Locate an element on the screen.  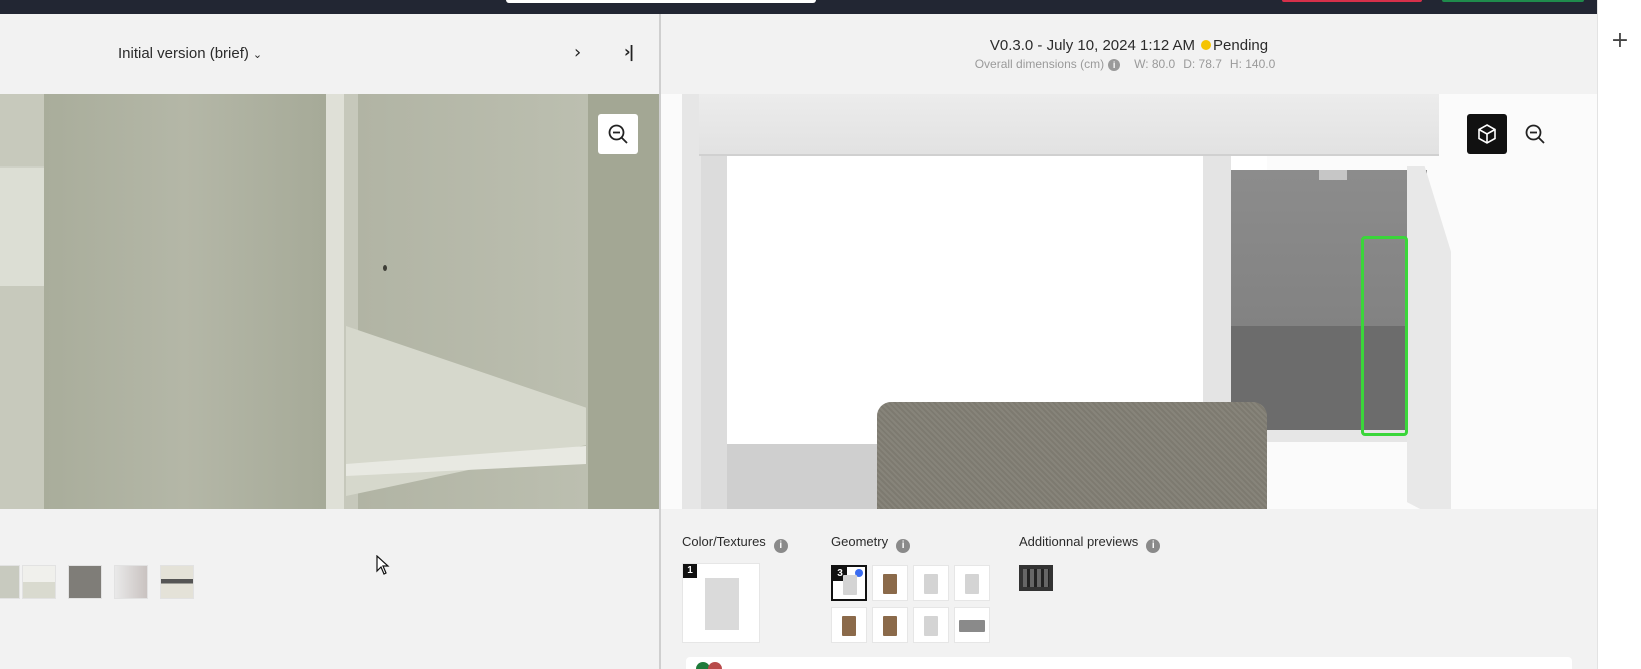
dim-width: W: 80.0 is located at coordinates (1155, 64).